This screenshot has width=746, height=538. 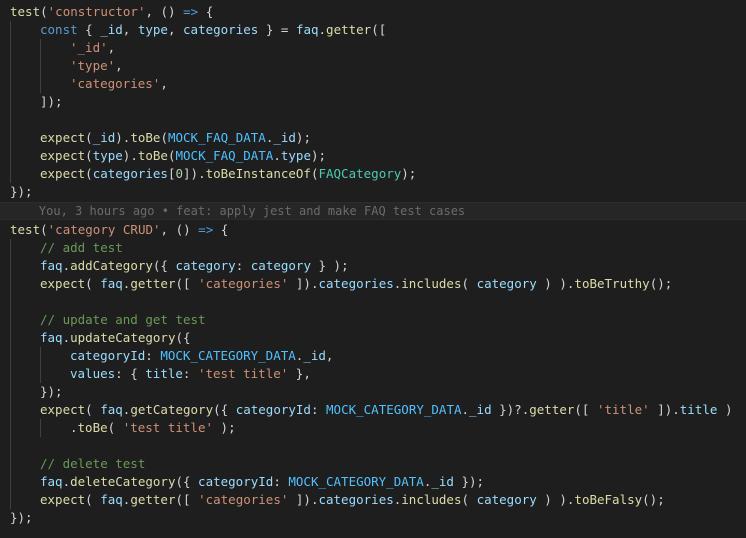 What do you see at coordinates (510, 409) in the screenshot?
I see `token-plain: })?.` at bounding box center [510, 409].